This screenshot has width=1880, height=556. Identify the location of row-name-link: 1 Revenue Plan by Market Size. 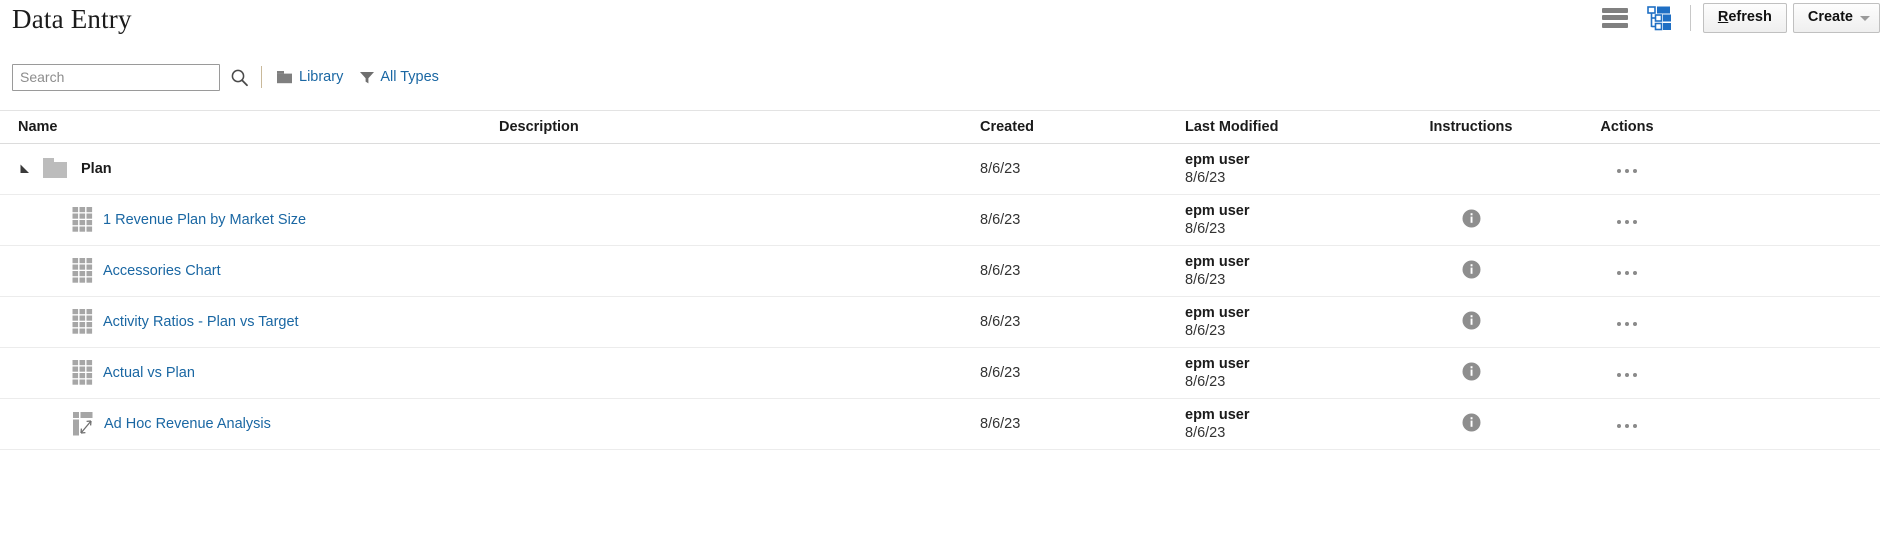
(204, 220).